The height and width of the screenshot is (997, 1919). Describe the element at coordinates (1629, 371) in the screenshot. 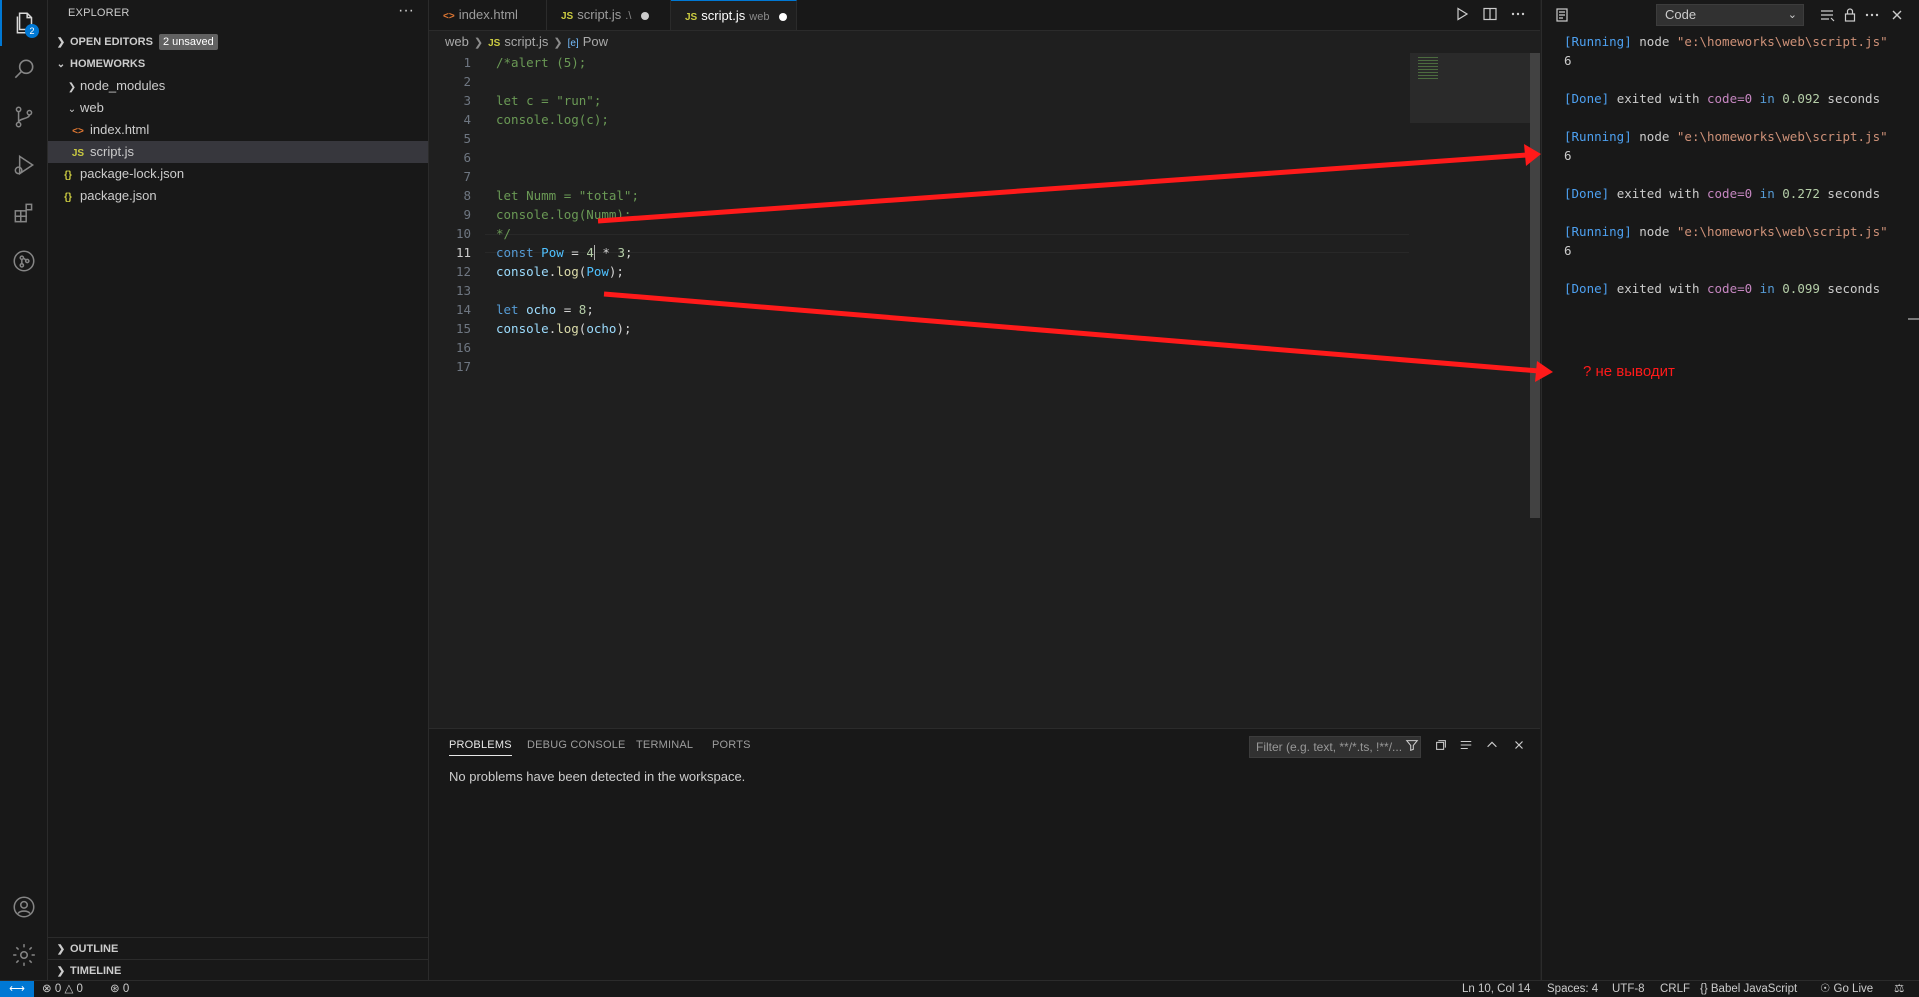

I see `annotation-note: ? не выводит` at that location.